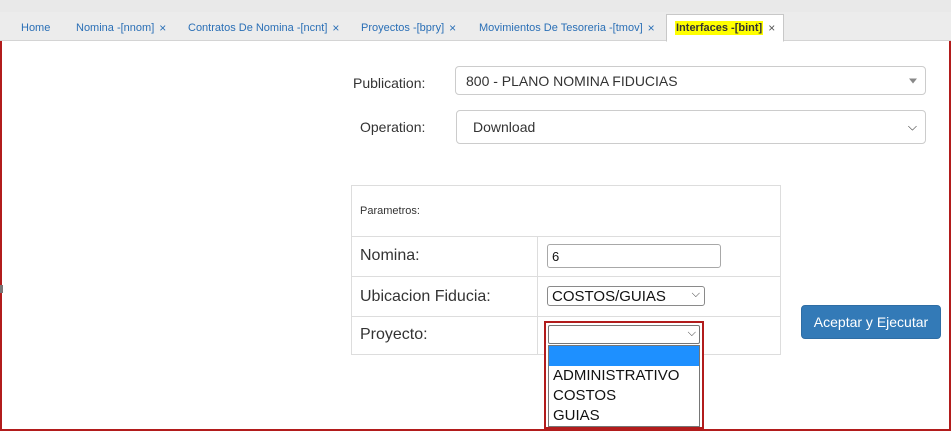  Describe the element at coordinates (115, 27) in the screenshot. I see `tab-label: Nomina -[nnom]` at that location.